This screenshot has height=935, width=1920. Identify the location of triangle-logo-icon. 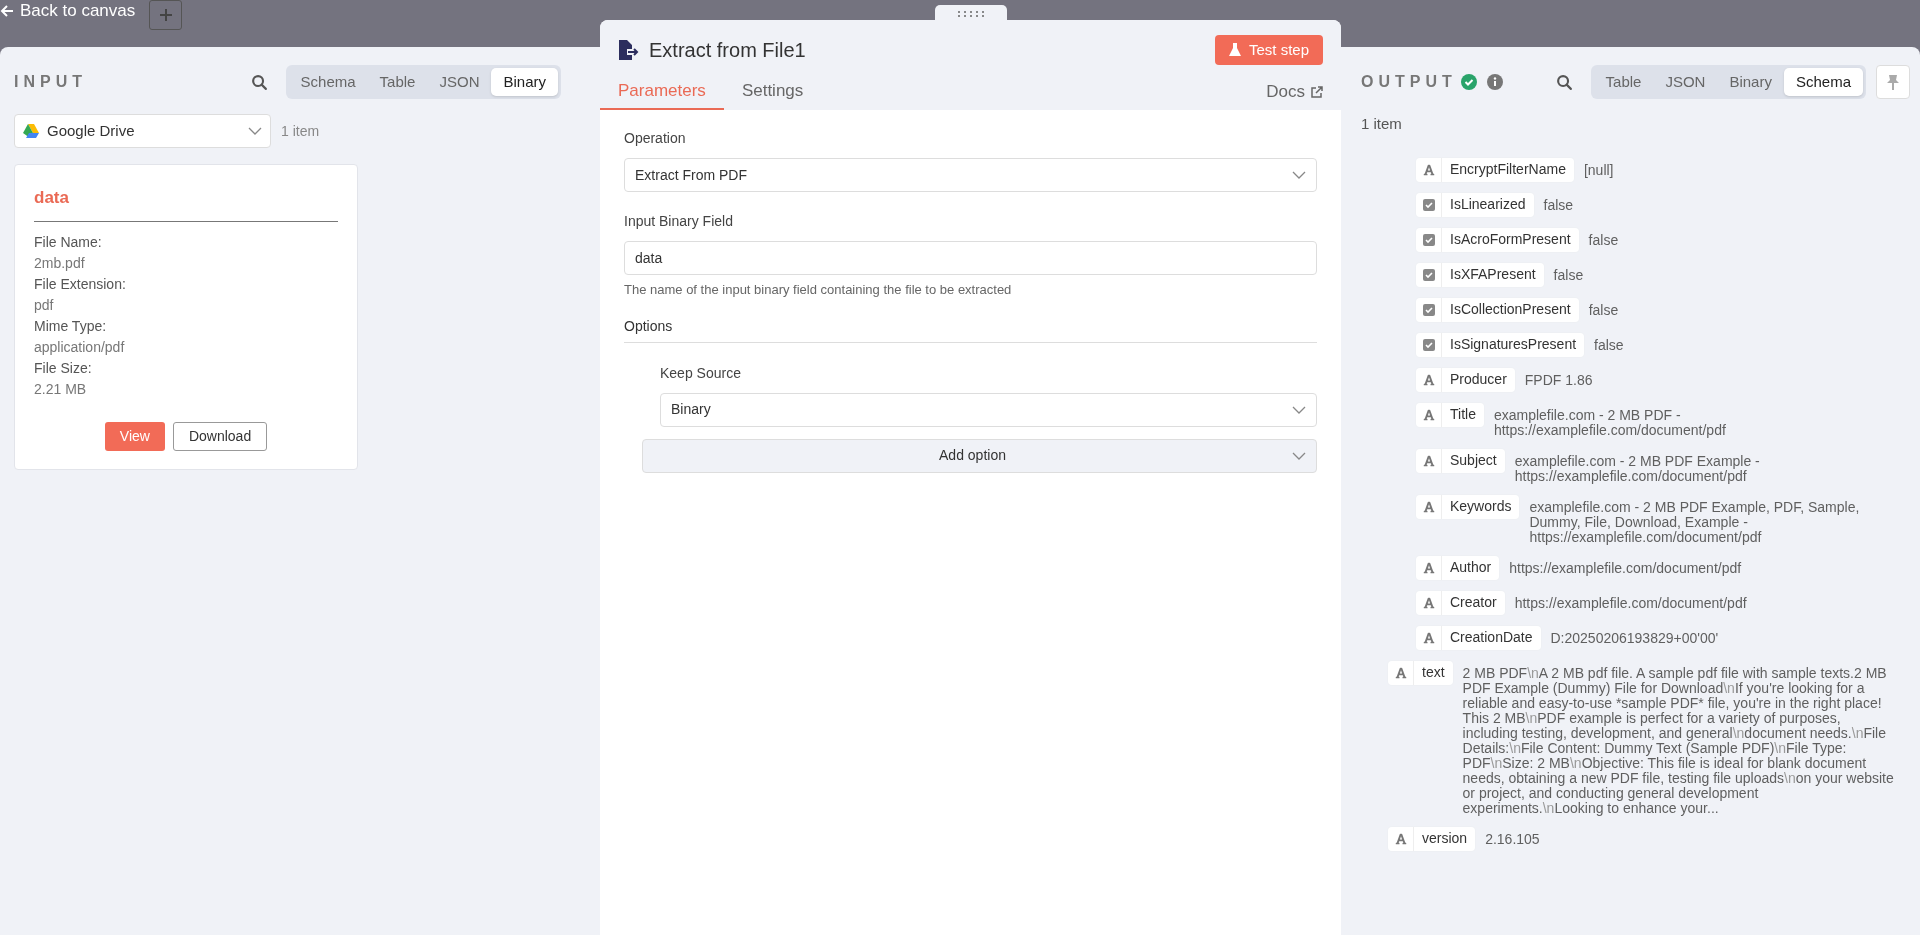
(31, 131).